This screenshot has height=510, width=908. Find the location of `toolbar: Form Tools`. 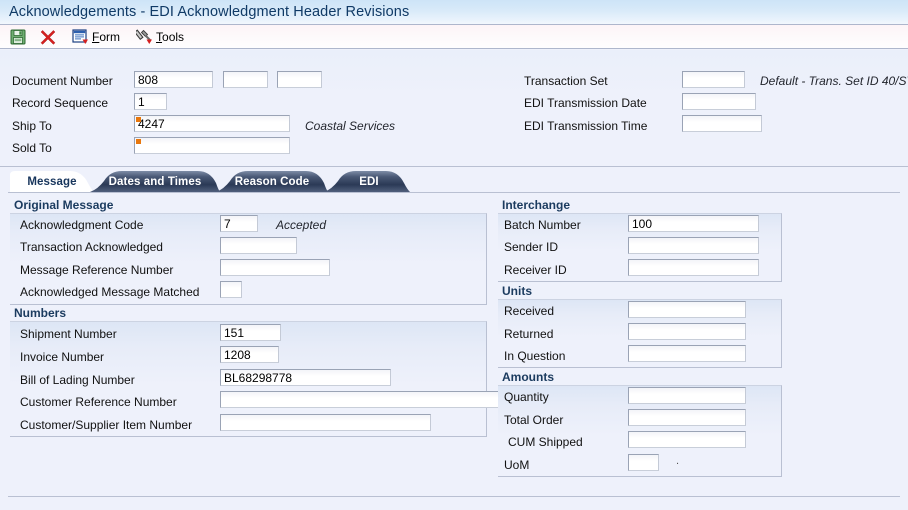

toolbar: Form Tools is located at coordinates (454, 37).